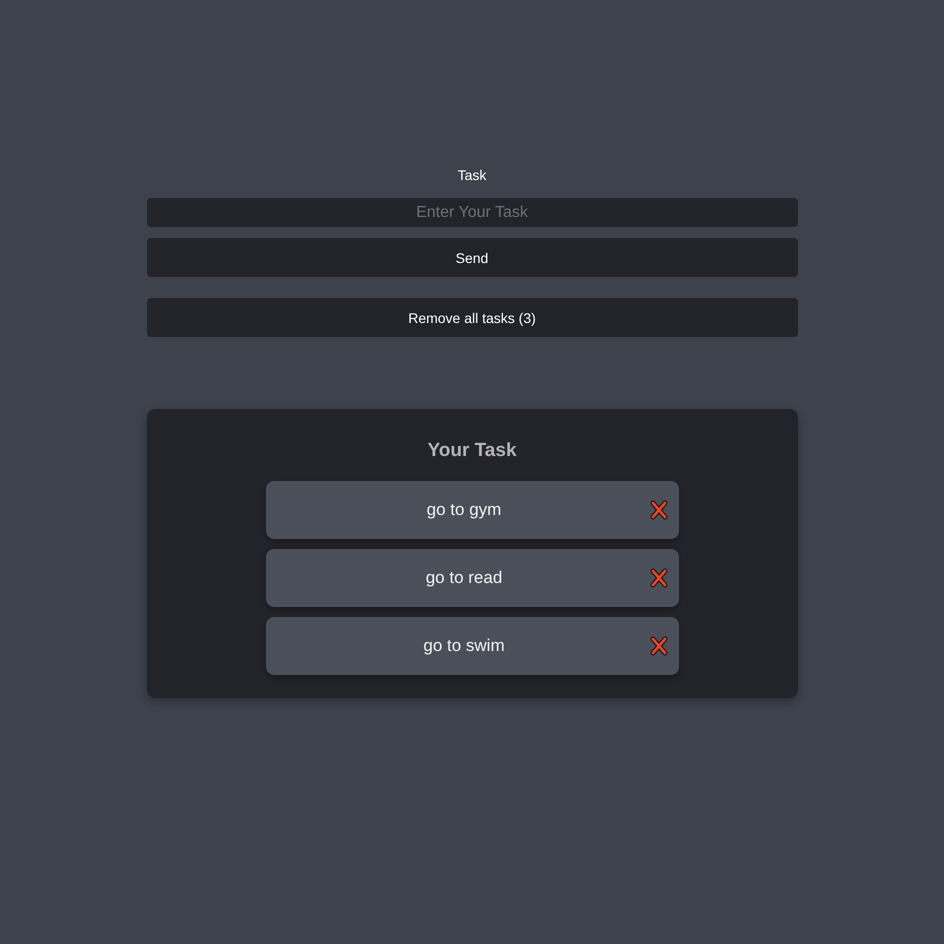  What do you see at coordinates (464, 646) in the screenshot?
I see `task-text: go to swim` at bounding box center [464, 646].